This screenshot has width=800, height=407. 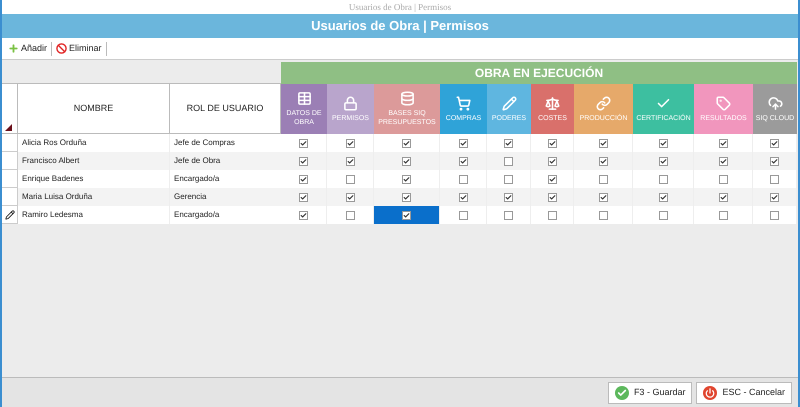 I want to click on selected-cell, so click(x=407, y=215).